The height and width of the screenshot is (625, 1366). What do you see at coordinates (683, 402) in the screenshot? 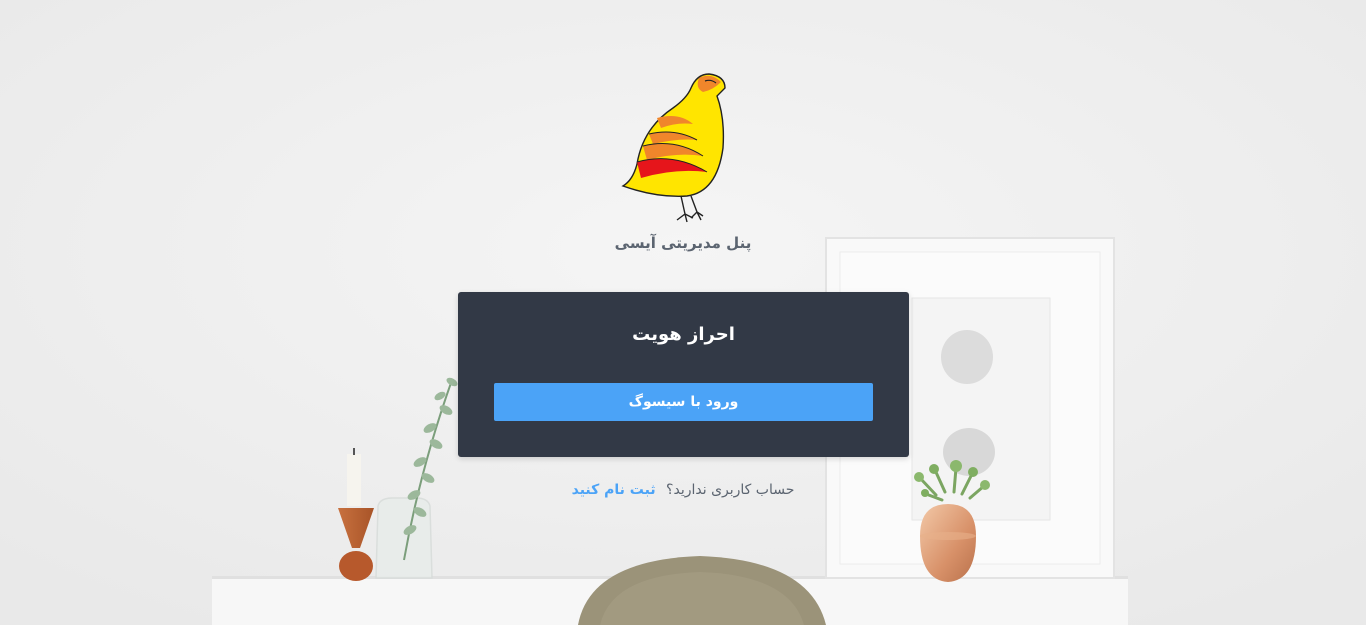
I see `login-with-sisoog-button: ورود با سیسوگ` at bounding box center [683, 402].